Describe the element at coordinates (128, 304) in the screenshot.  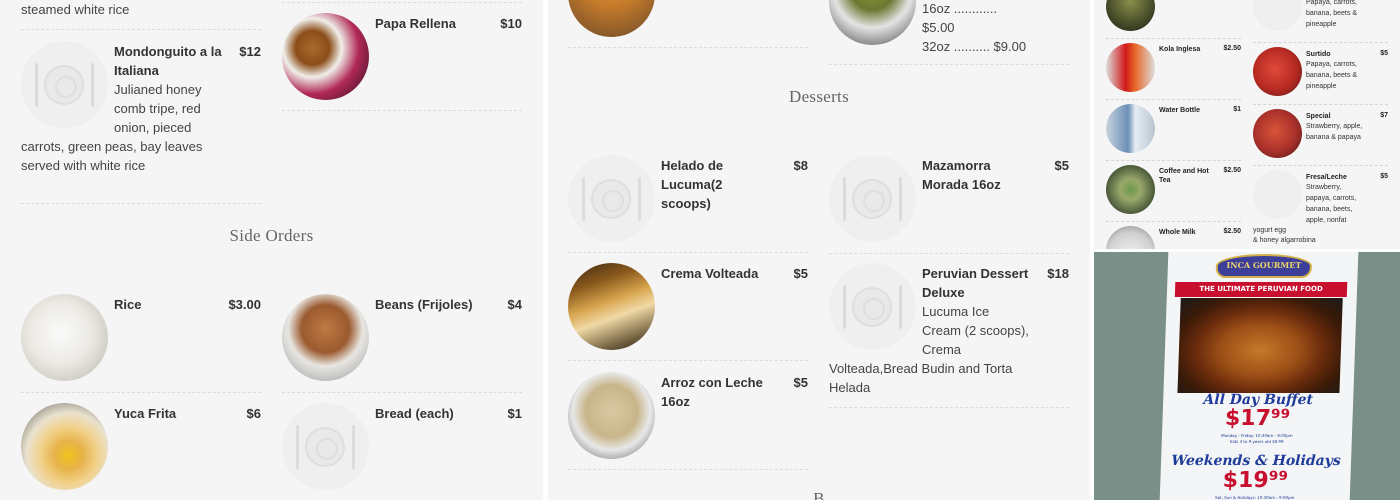
I see `item-name: Rice` at that location.